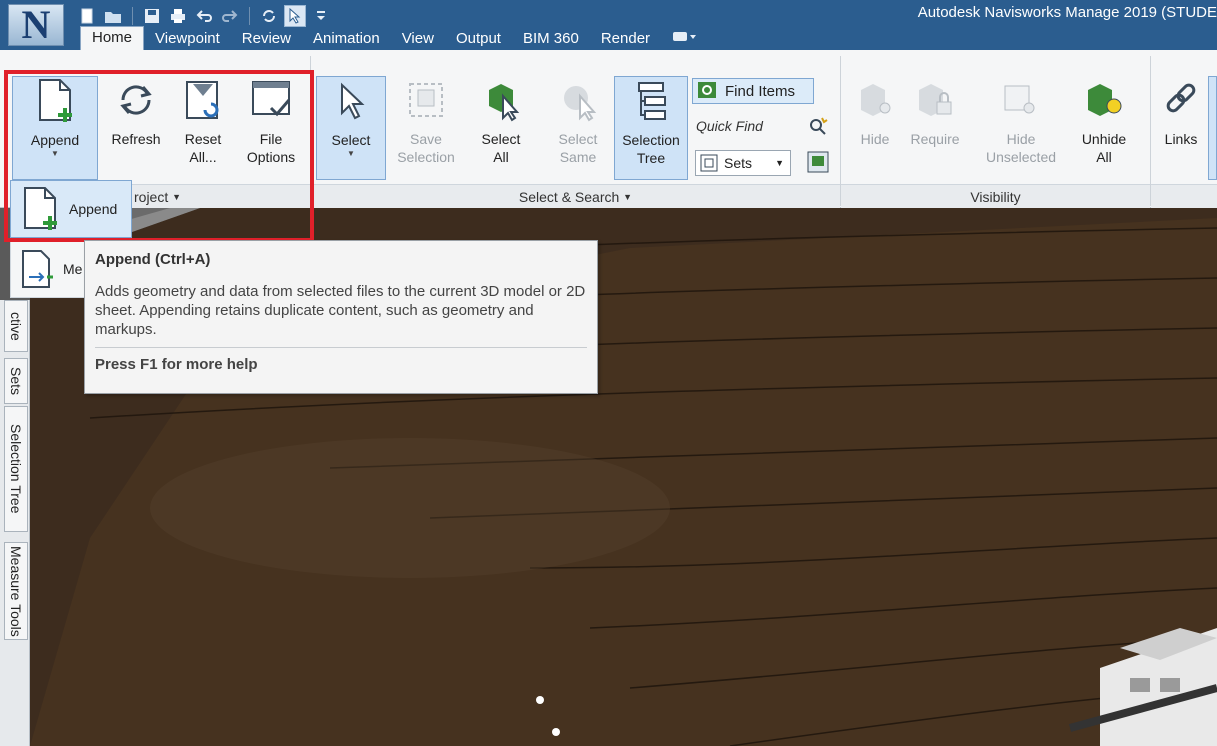 This screenshot has height=746, width=1217. What do you see at coordinates (269, 16) in the screenshot?
I see `refresh-qat-icon` at bounding box center [269, 16].